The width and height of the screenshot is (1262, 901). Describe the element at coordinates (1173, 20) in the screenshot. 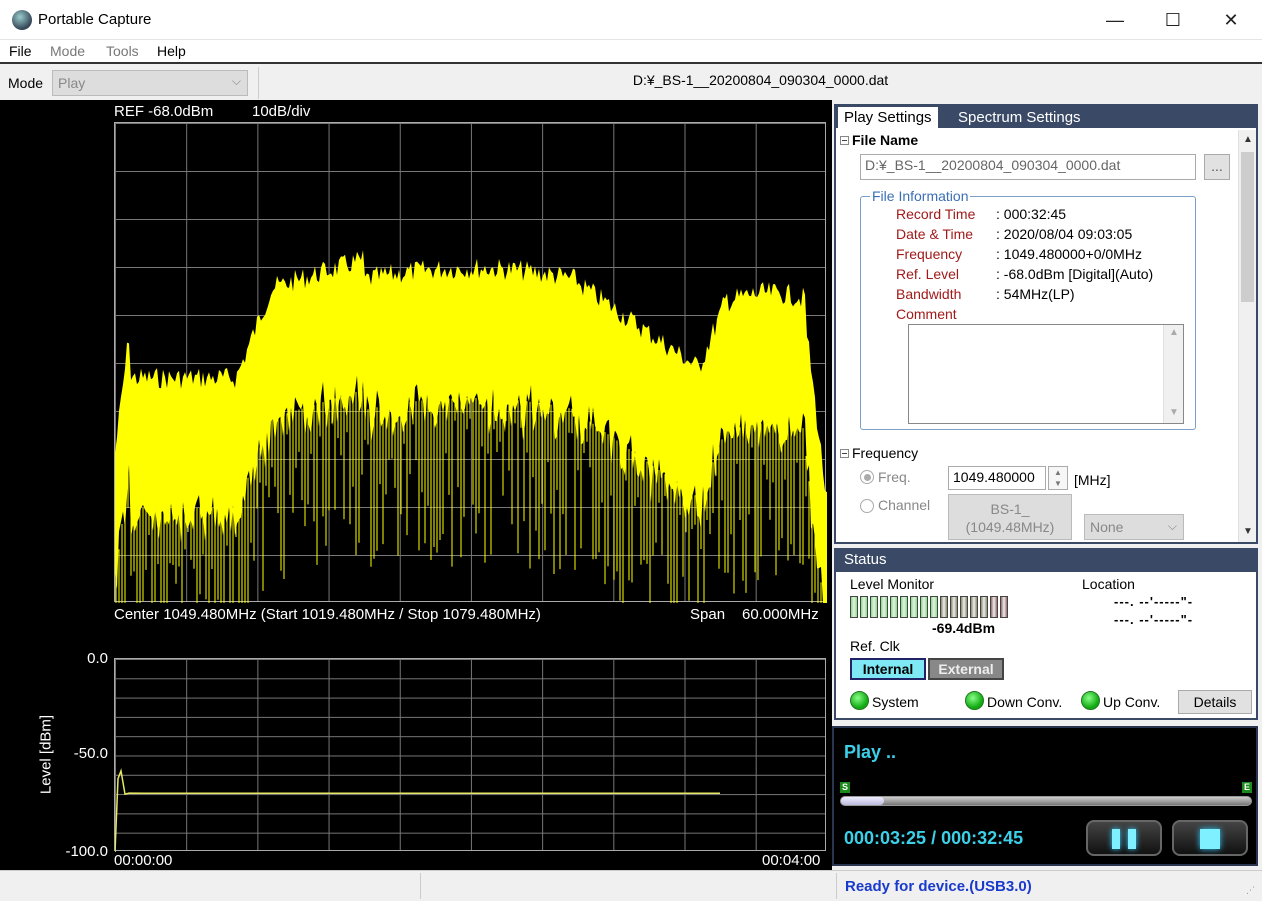

I see `maximize-button: ☐` at that location.